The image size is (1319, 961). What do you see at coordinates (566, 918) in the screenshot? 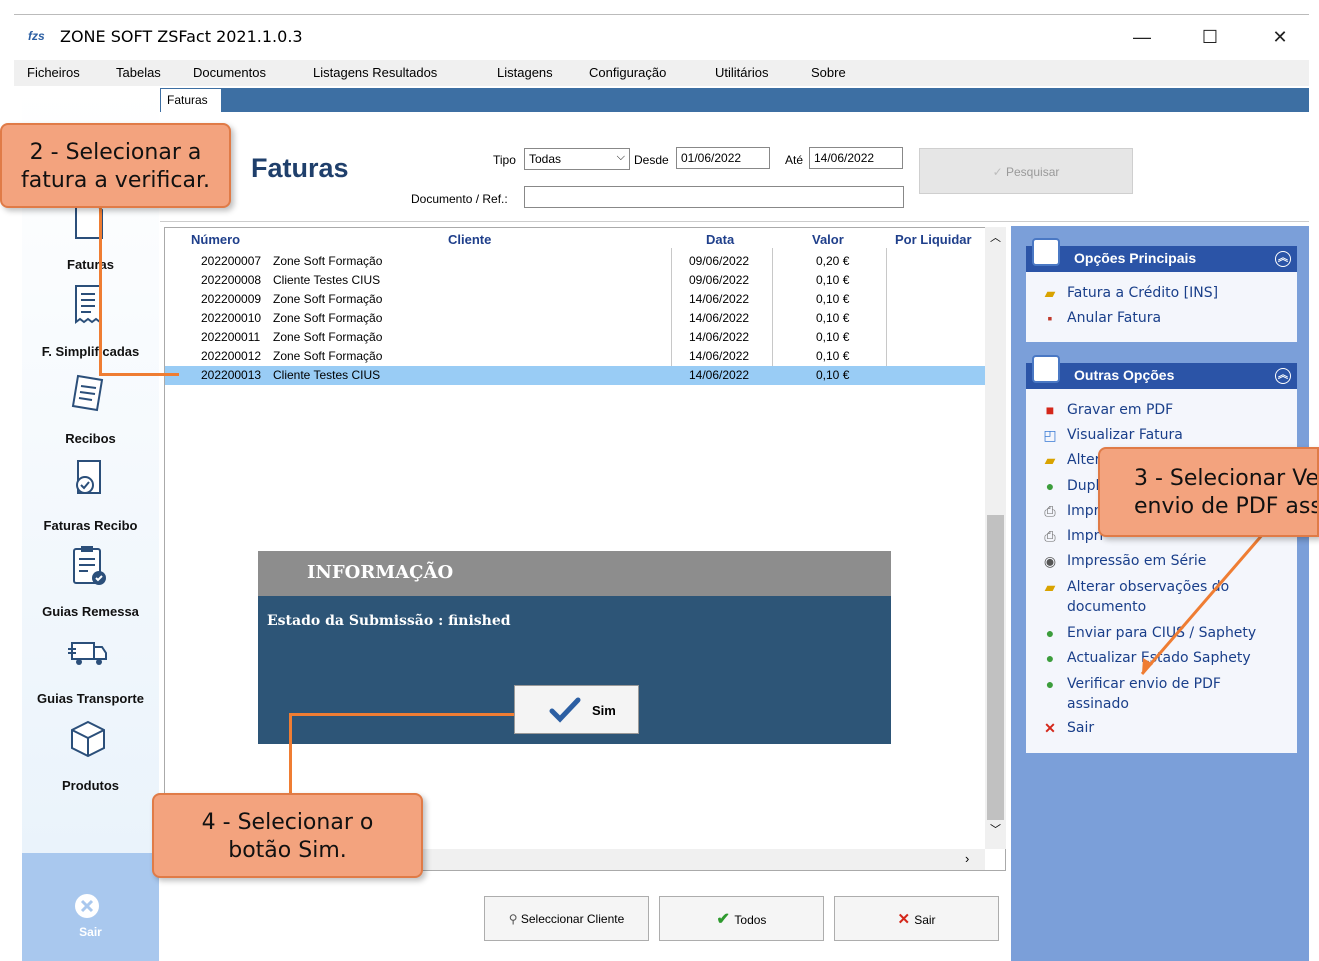
I see `seleccionar-cliente-button: ⚲ Seleccionar Cliente` at bounding box center [566, 918].